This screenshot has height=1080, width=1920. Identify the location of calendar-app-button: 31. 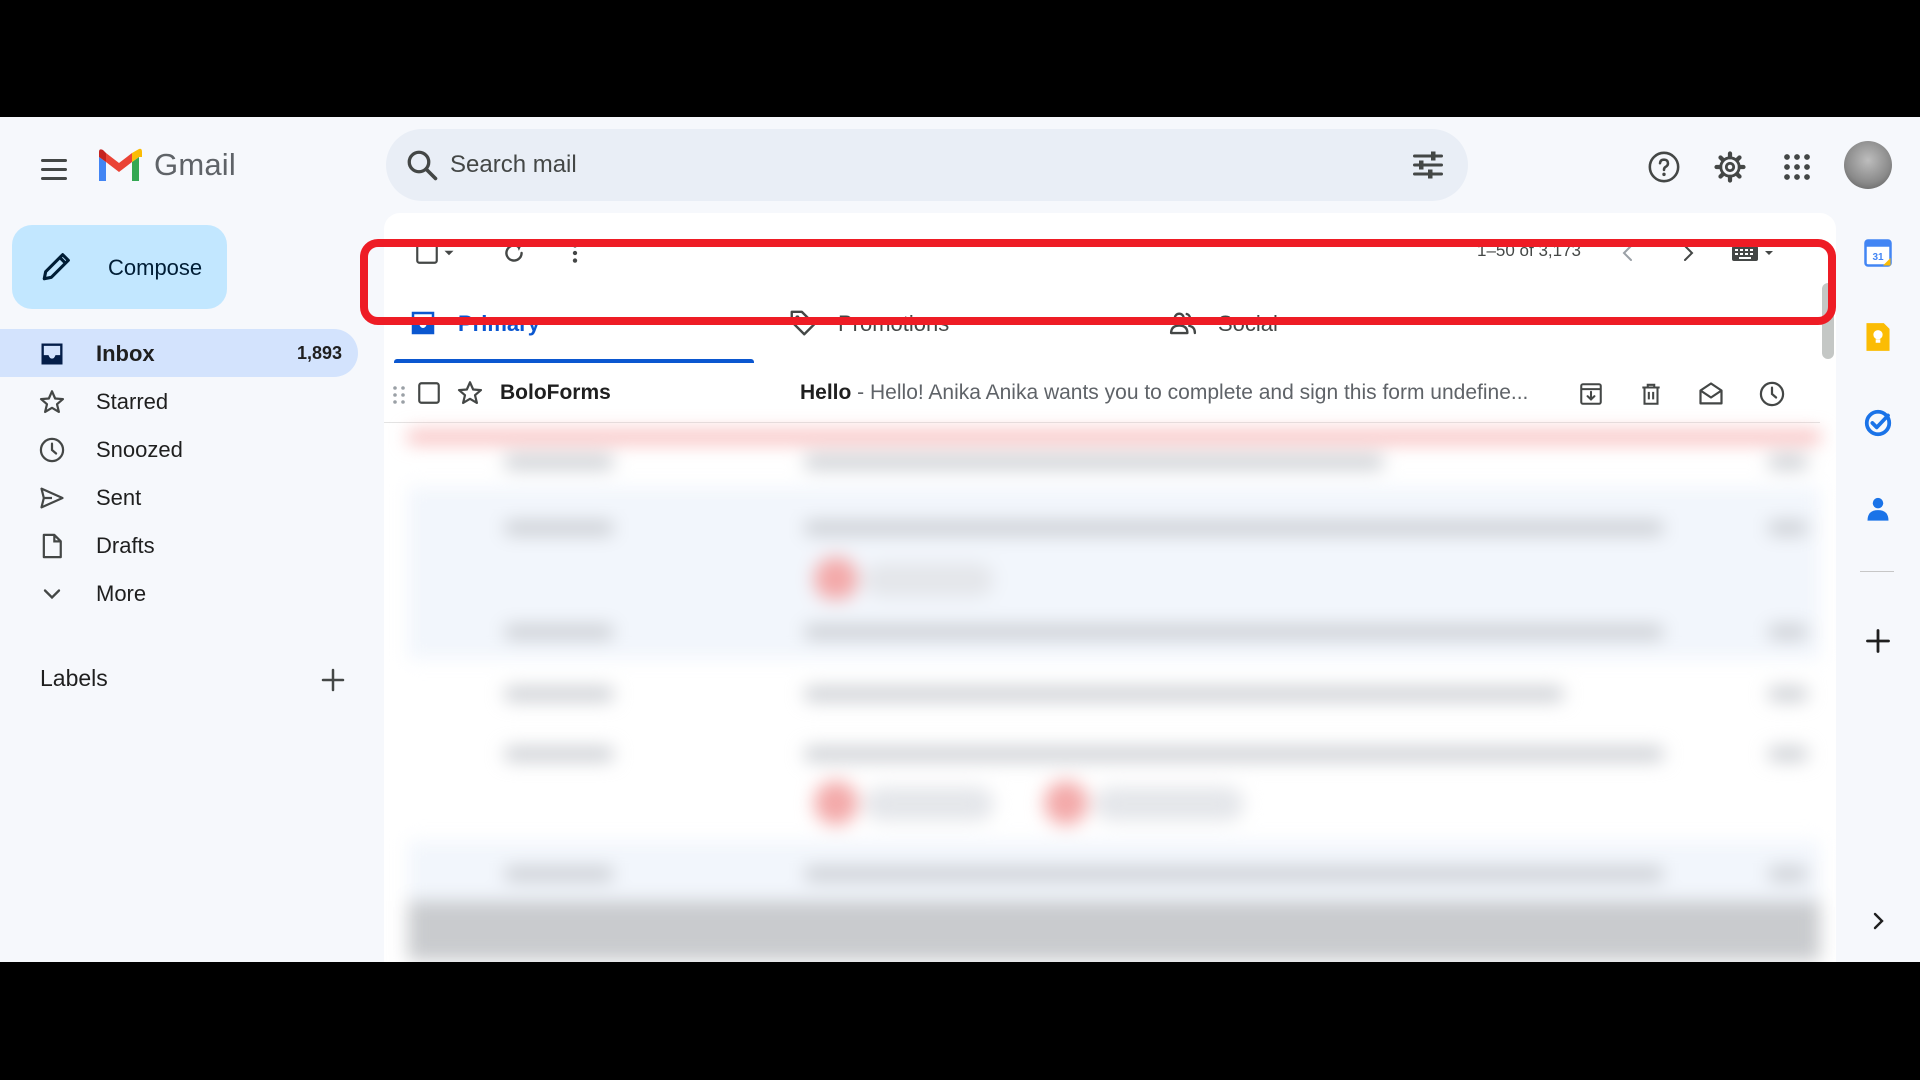
(1878, 253).